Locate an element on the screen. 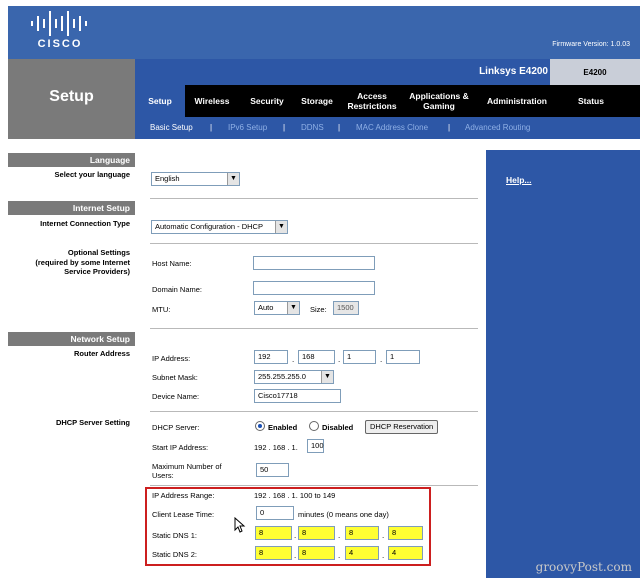  tab-applications-gaming: Applications & Gaming is located at coordinates (439, 101).